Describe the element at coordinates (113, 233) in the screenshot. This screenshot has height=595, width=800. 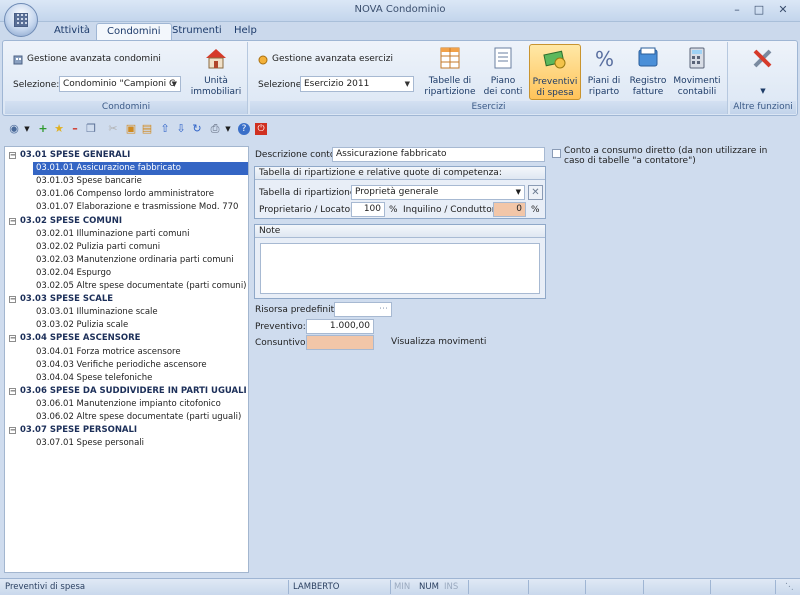
I see `tree-item-label: 03.02.01 Illuminazione parti comuni` at that location.